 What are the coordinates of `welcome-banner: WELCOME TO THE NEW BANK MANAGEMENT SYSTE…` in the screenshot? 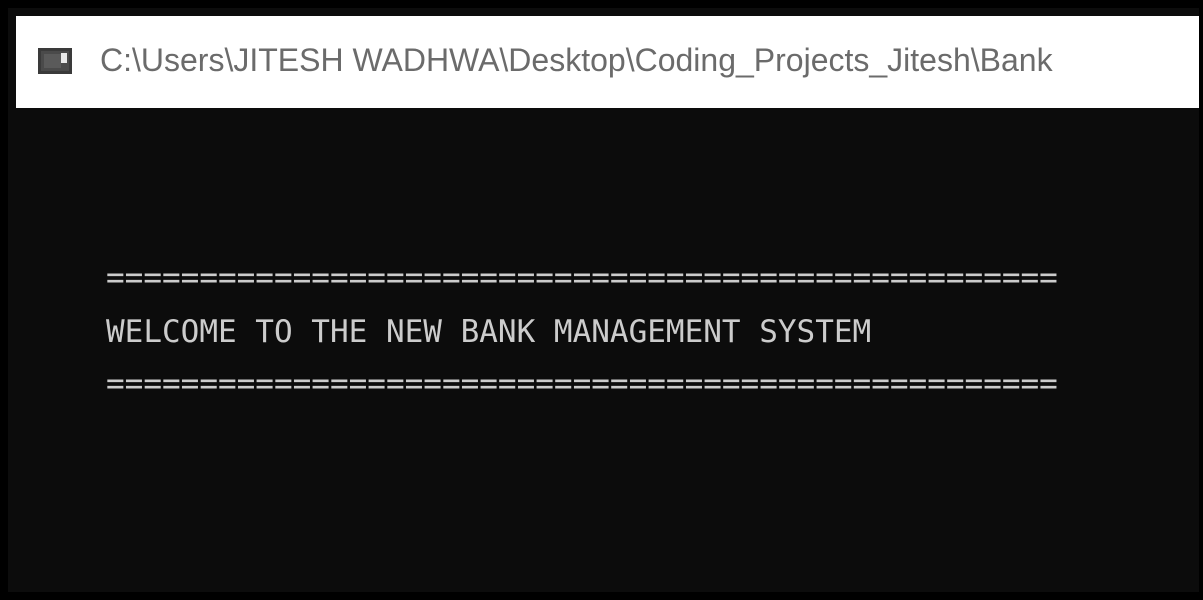 It's located at (489, 332).